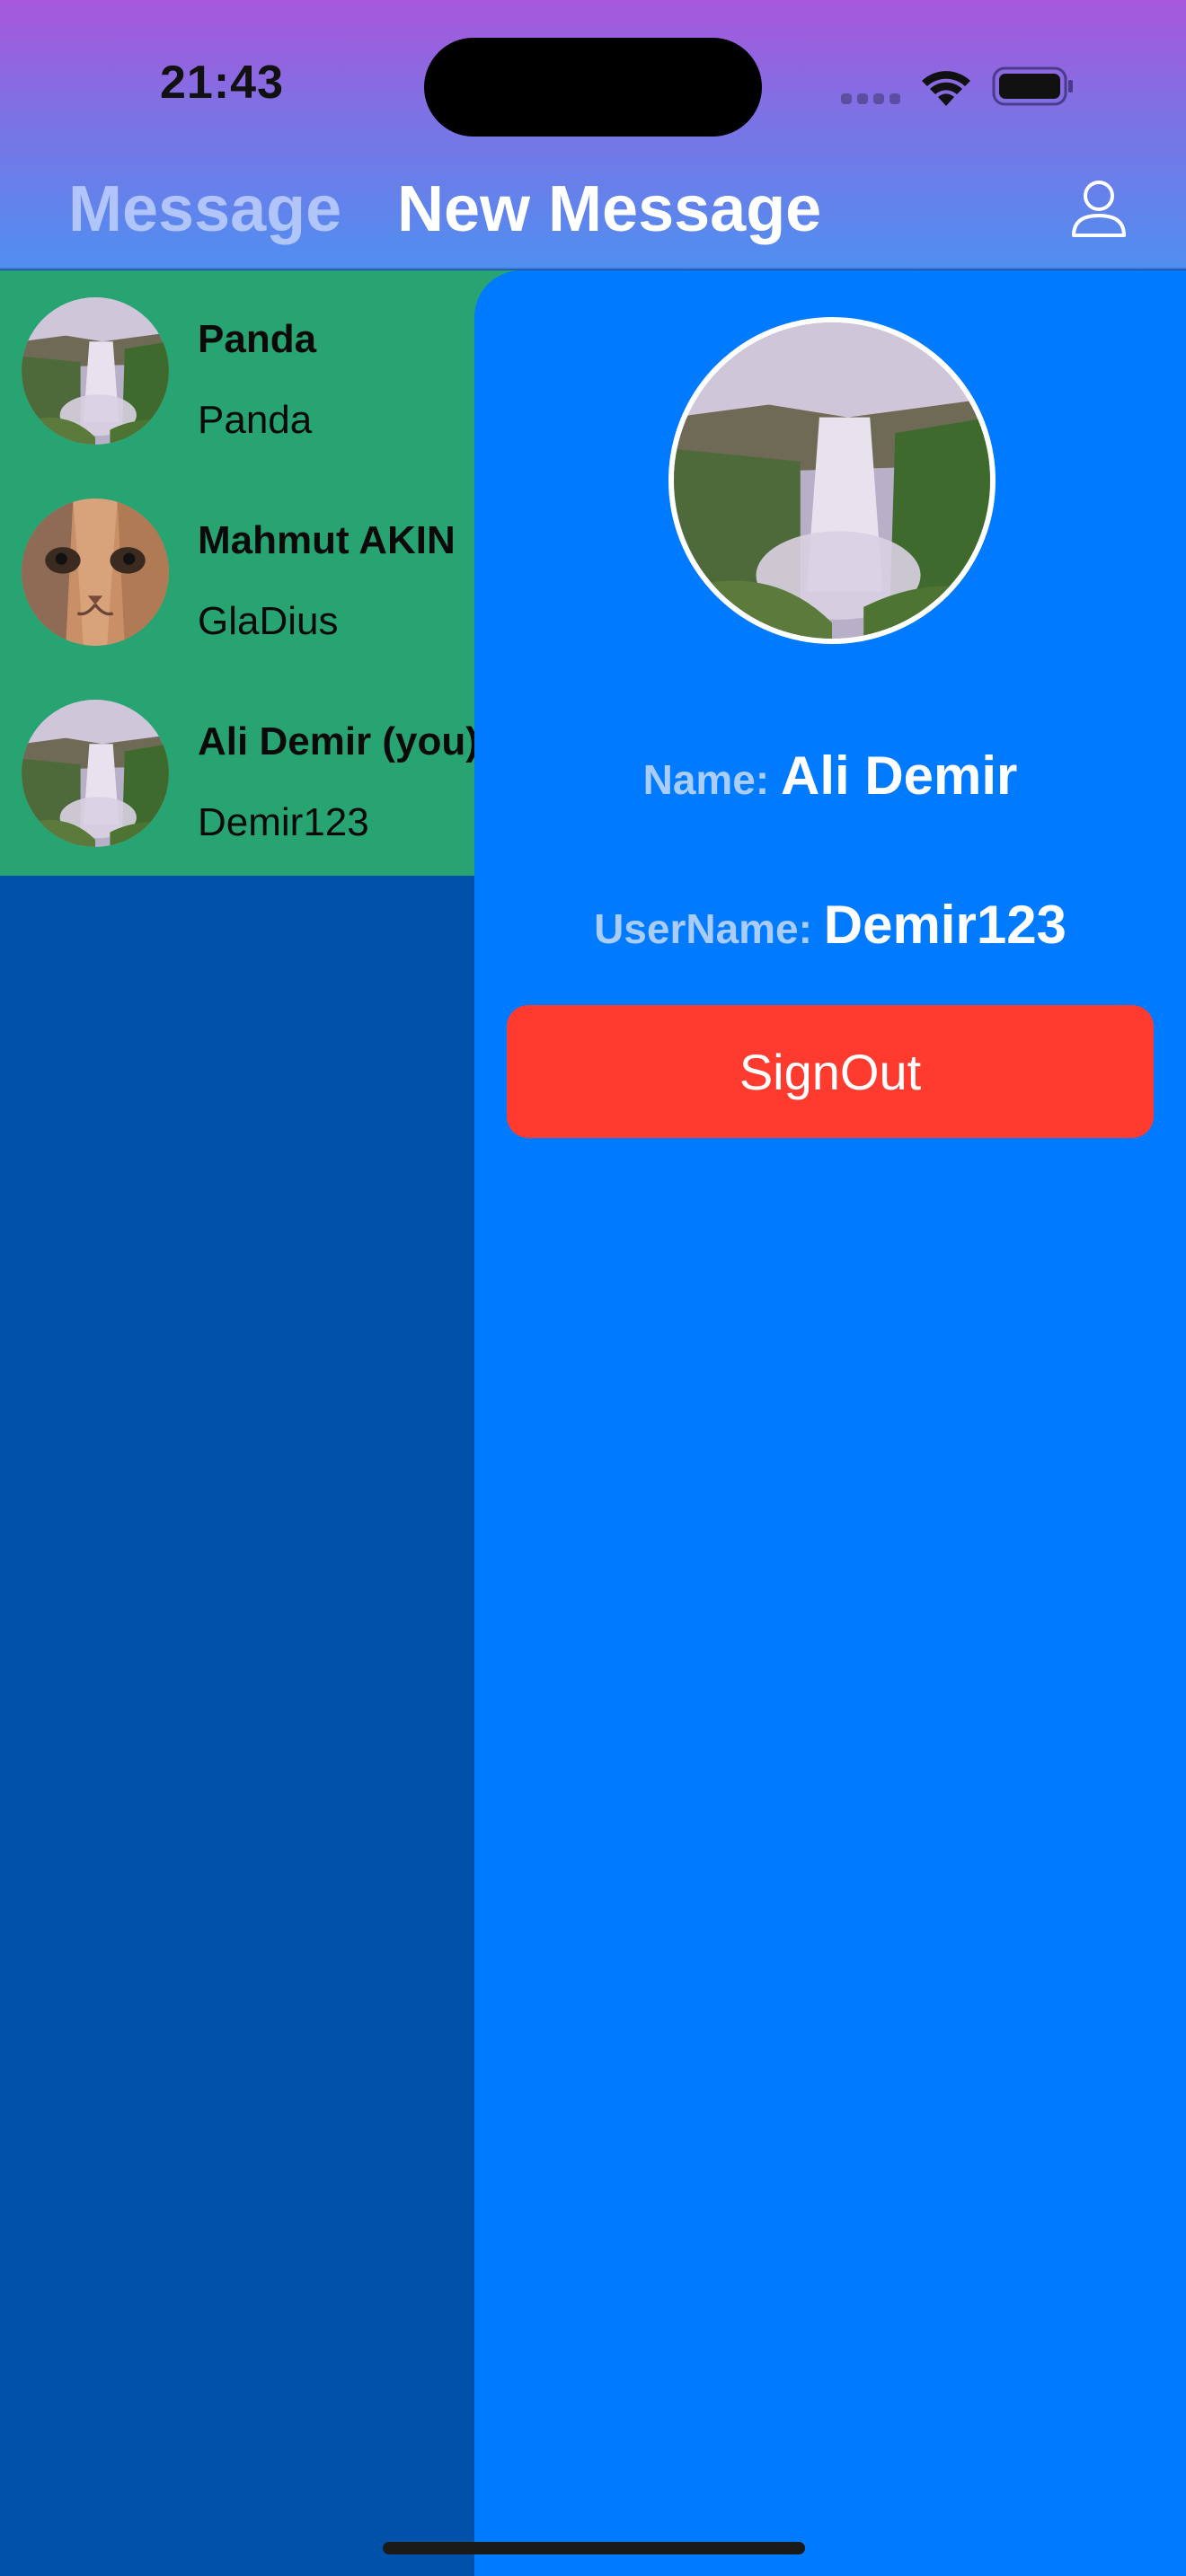  What do you see at coordinates (255, 420) in the screenshot?
I see `contact-username: Panda` at bounding box center [255, 420].